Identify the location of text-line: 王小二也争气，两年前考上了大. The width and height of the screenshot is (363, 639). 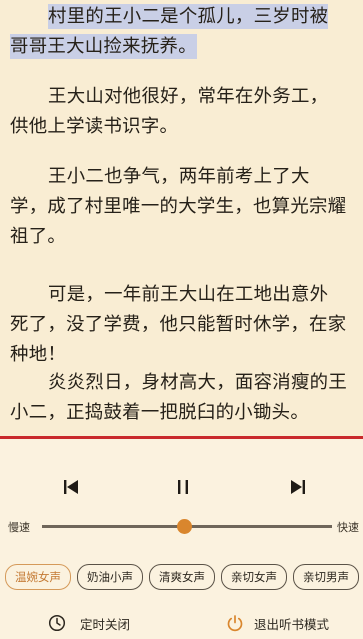
(182, 177).